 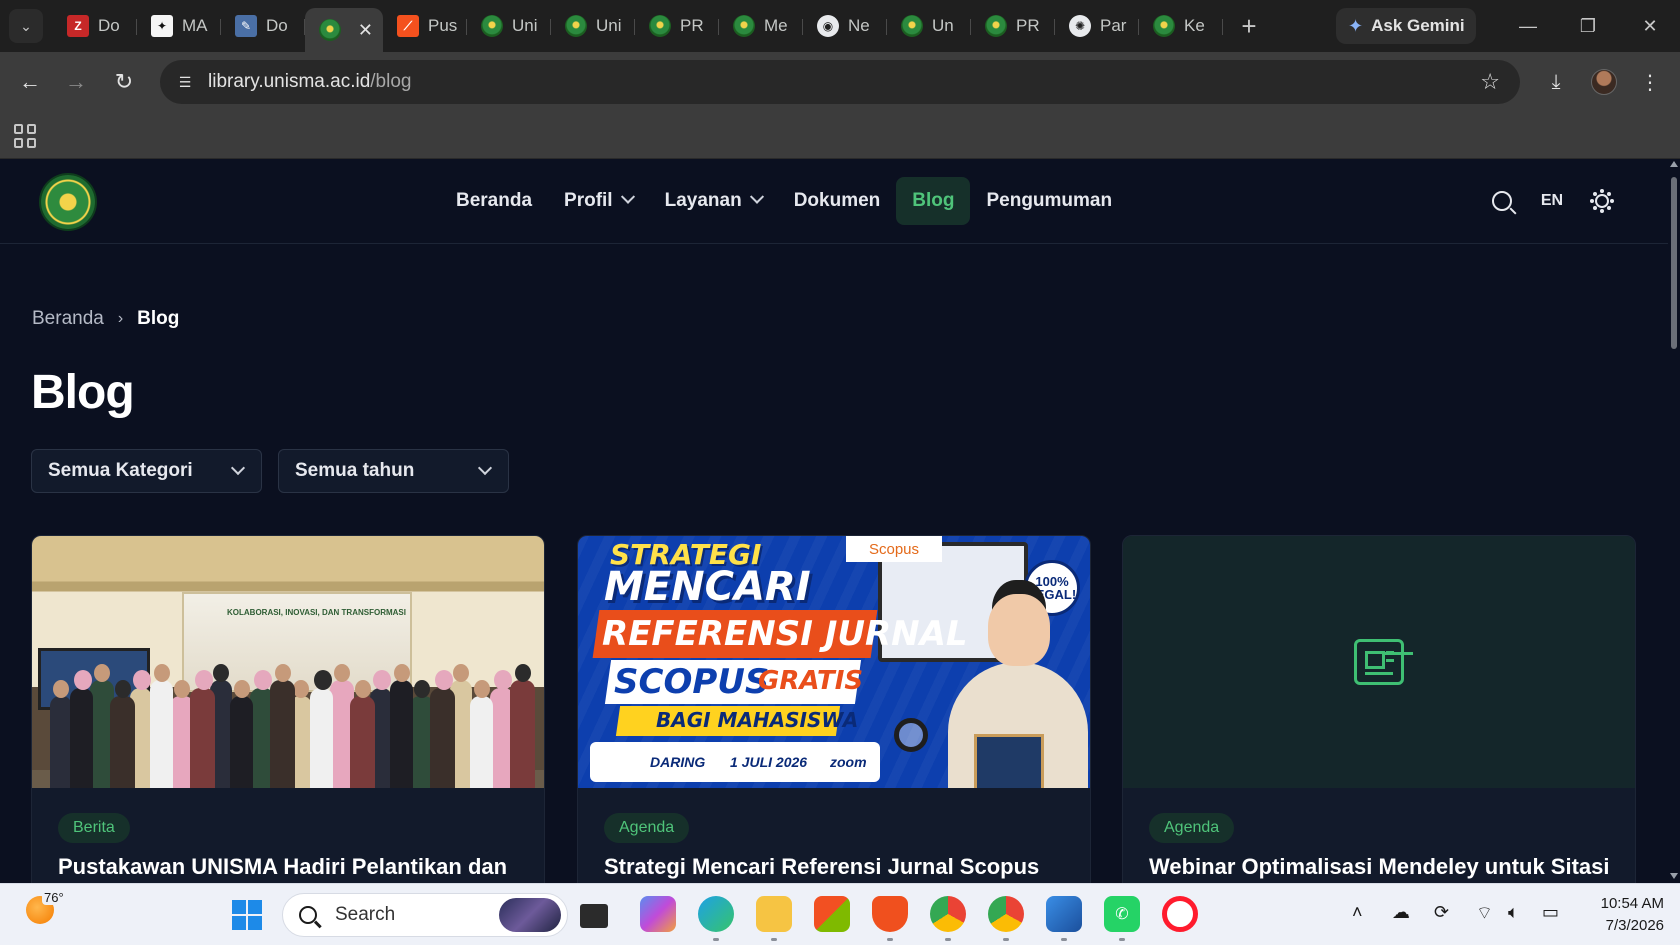 I want to click on battery-icon: ▭, so click(x=1550, y=912).